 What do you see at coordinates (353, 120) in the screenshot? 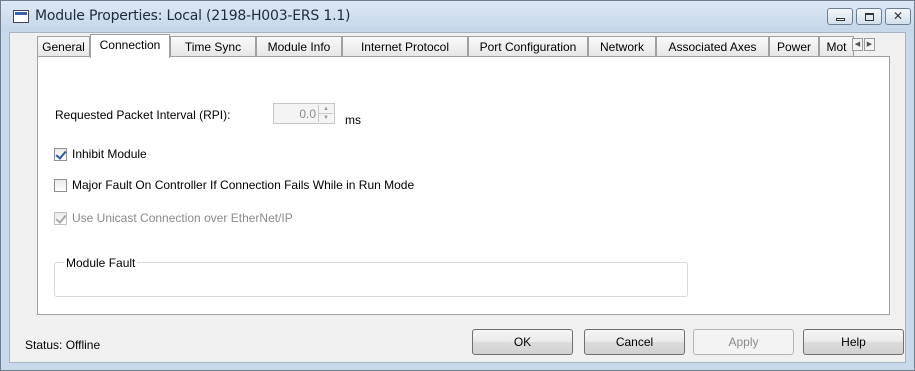
I see `rpi-unit-label: ms` at bounding box center [353, 120].